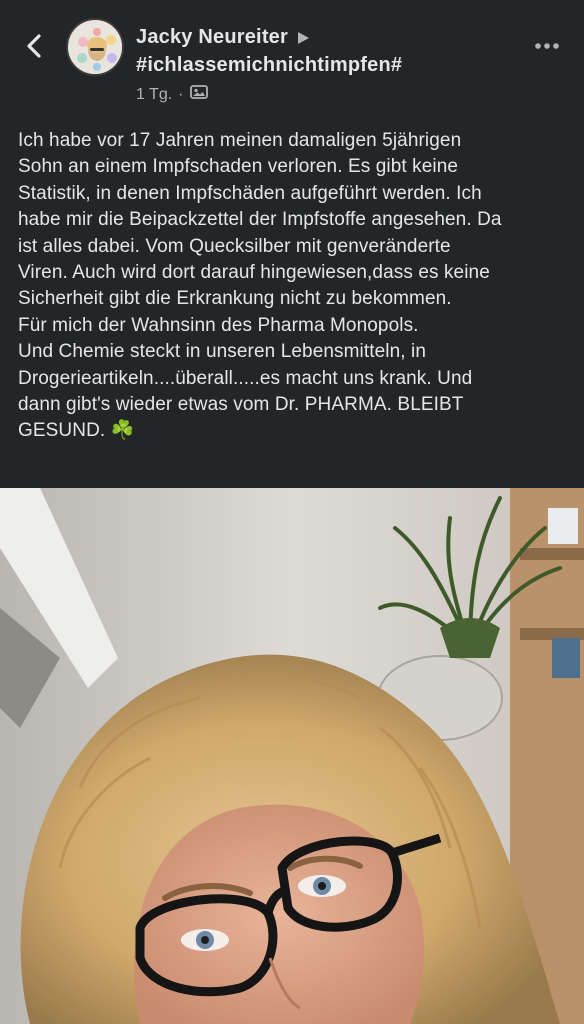 Image resolution: width=584 pixels, height=1024 pixels. I want to click on author-name: Jacky Neureiter, so click(212, 37).